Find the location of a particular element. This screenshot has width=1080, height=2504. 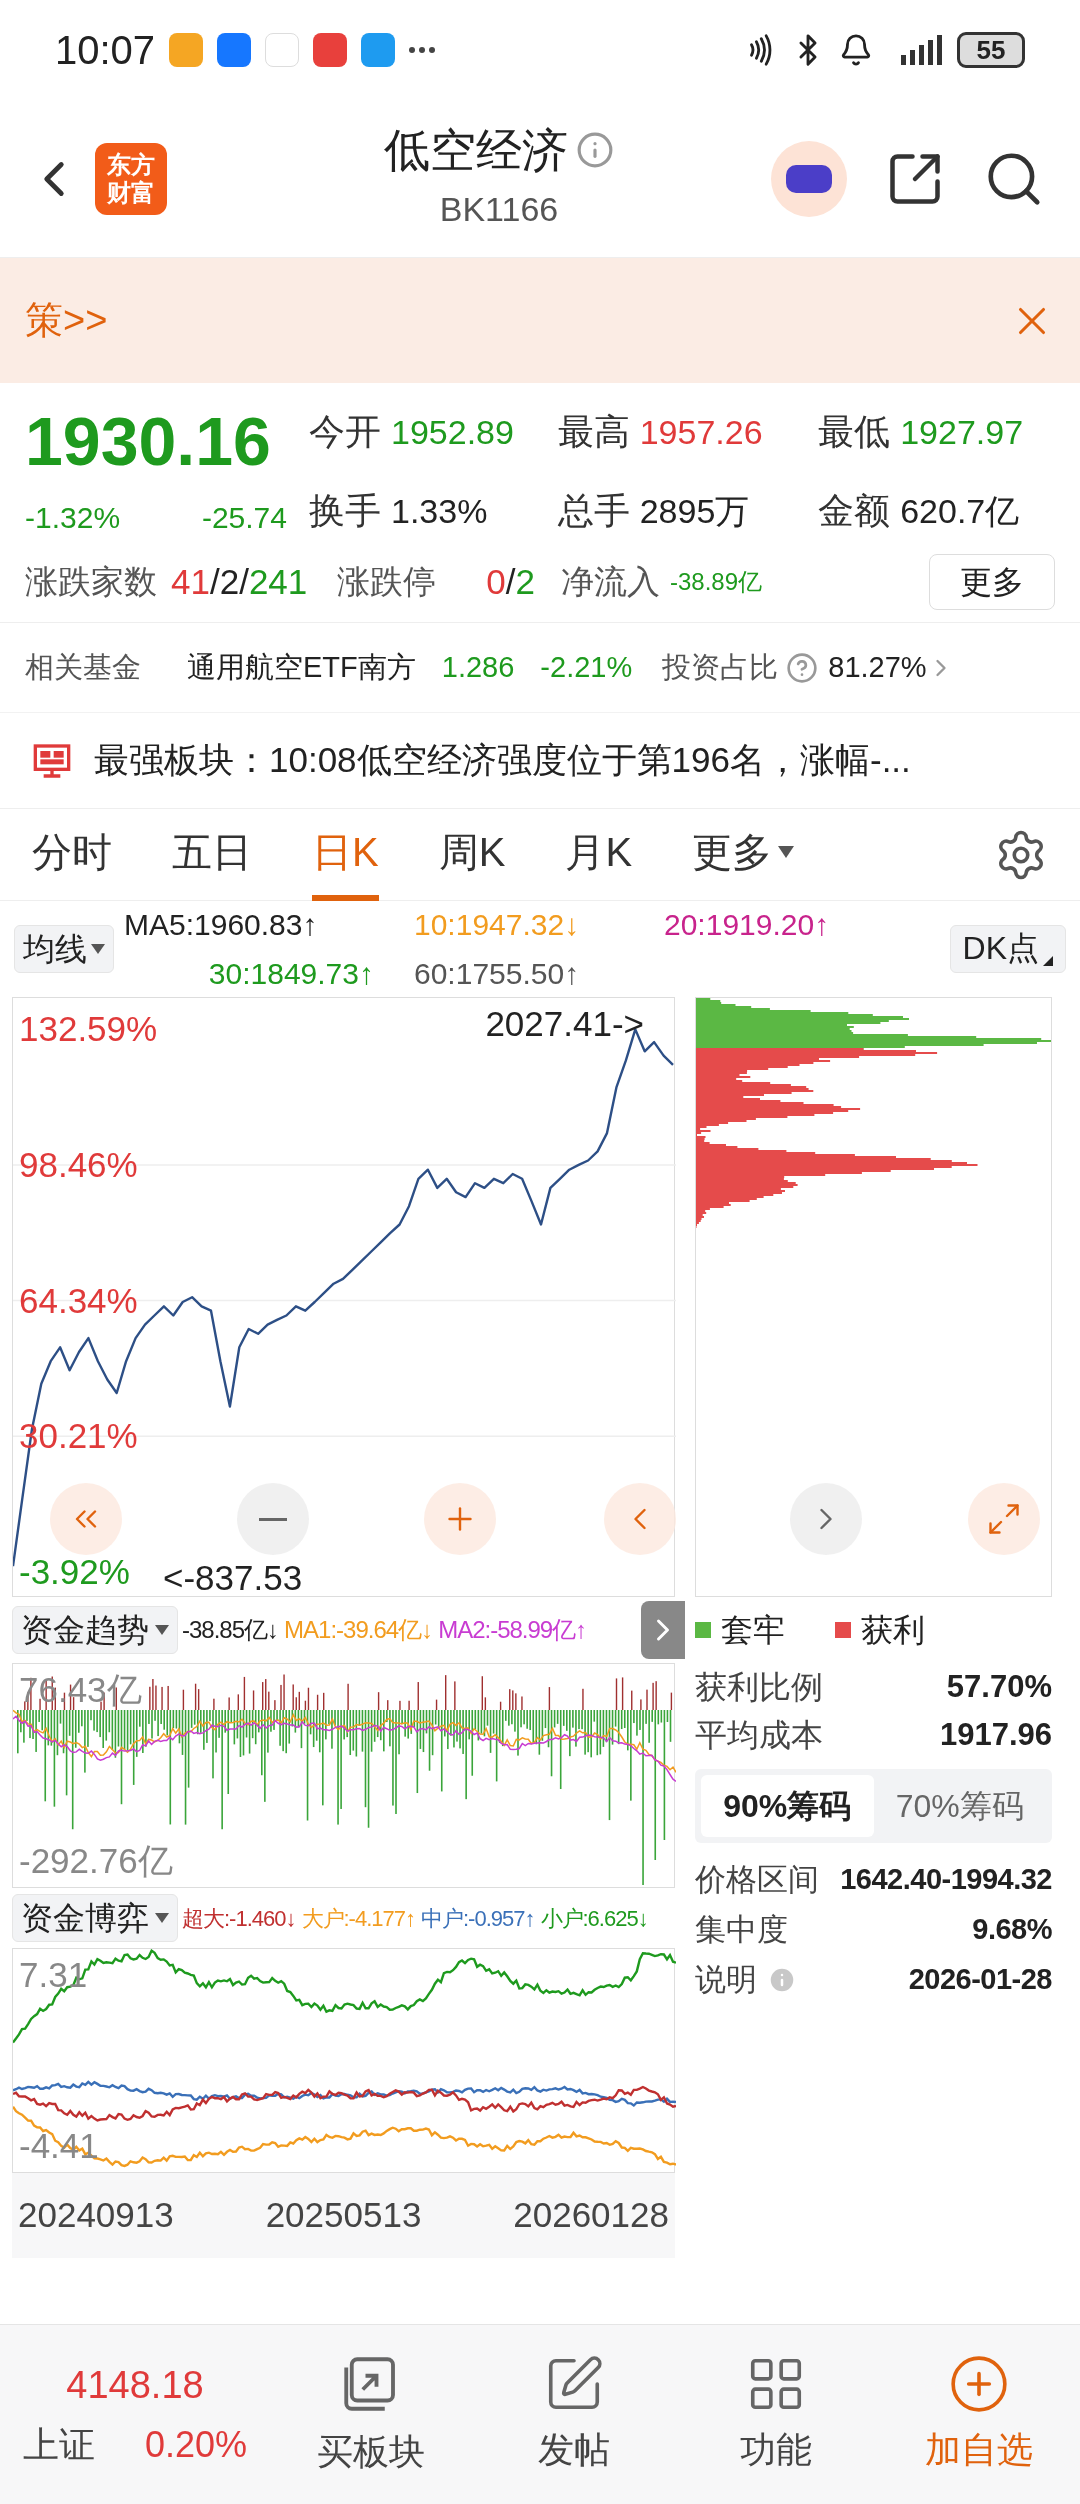

inflow-label: 净流入 is located at coordinates (610, 582).